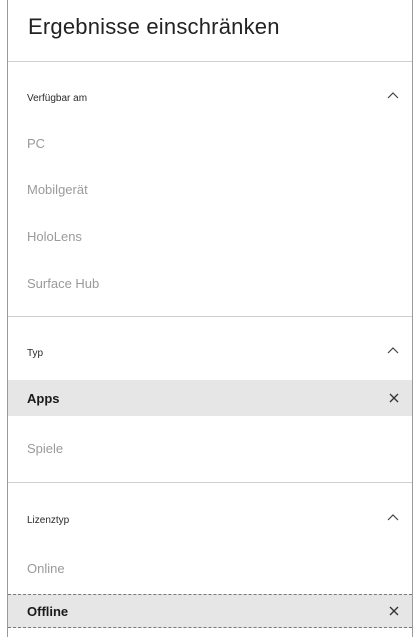 This screenshot has width=420, height=637. Describe the element at coordinates (48, 611) in the screenshot. I see `filter-option-label: Offline` at that location.